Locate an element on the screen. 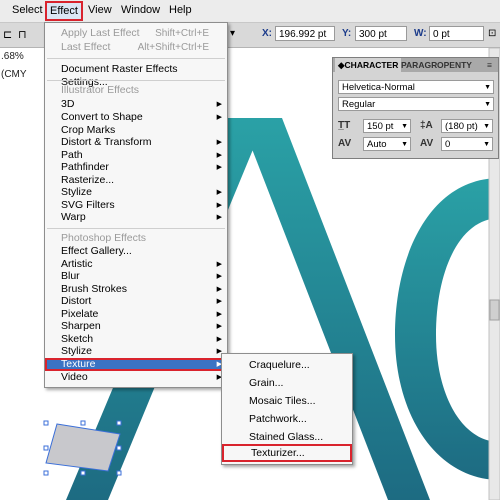 The width and height of the screenshot is (500, 500). menu-item-stylize-illustrator: Stylize ▶ is located at coordinates (136, 192).